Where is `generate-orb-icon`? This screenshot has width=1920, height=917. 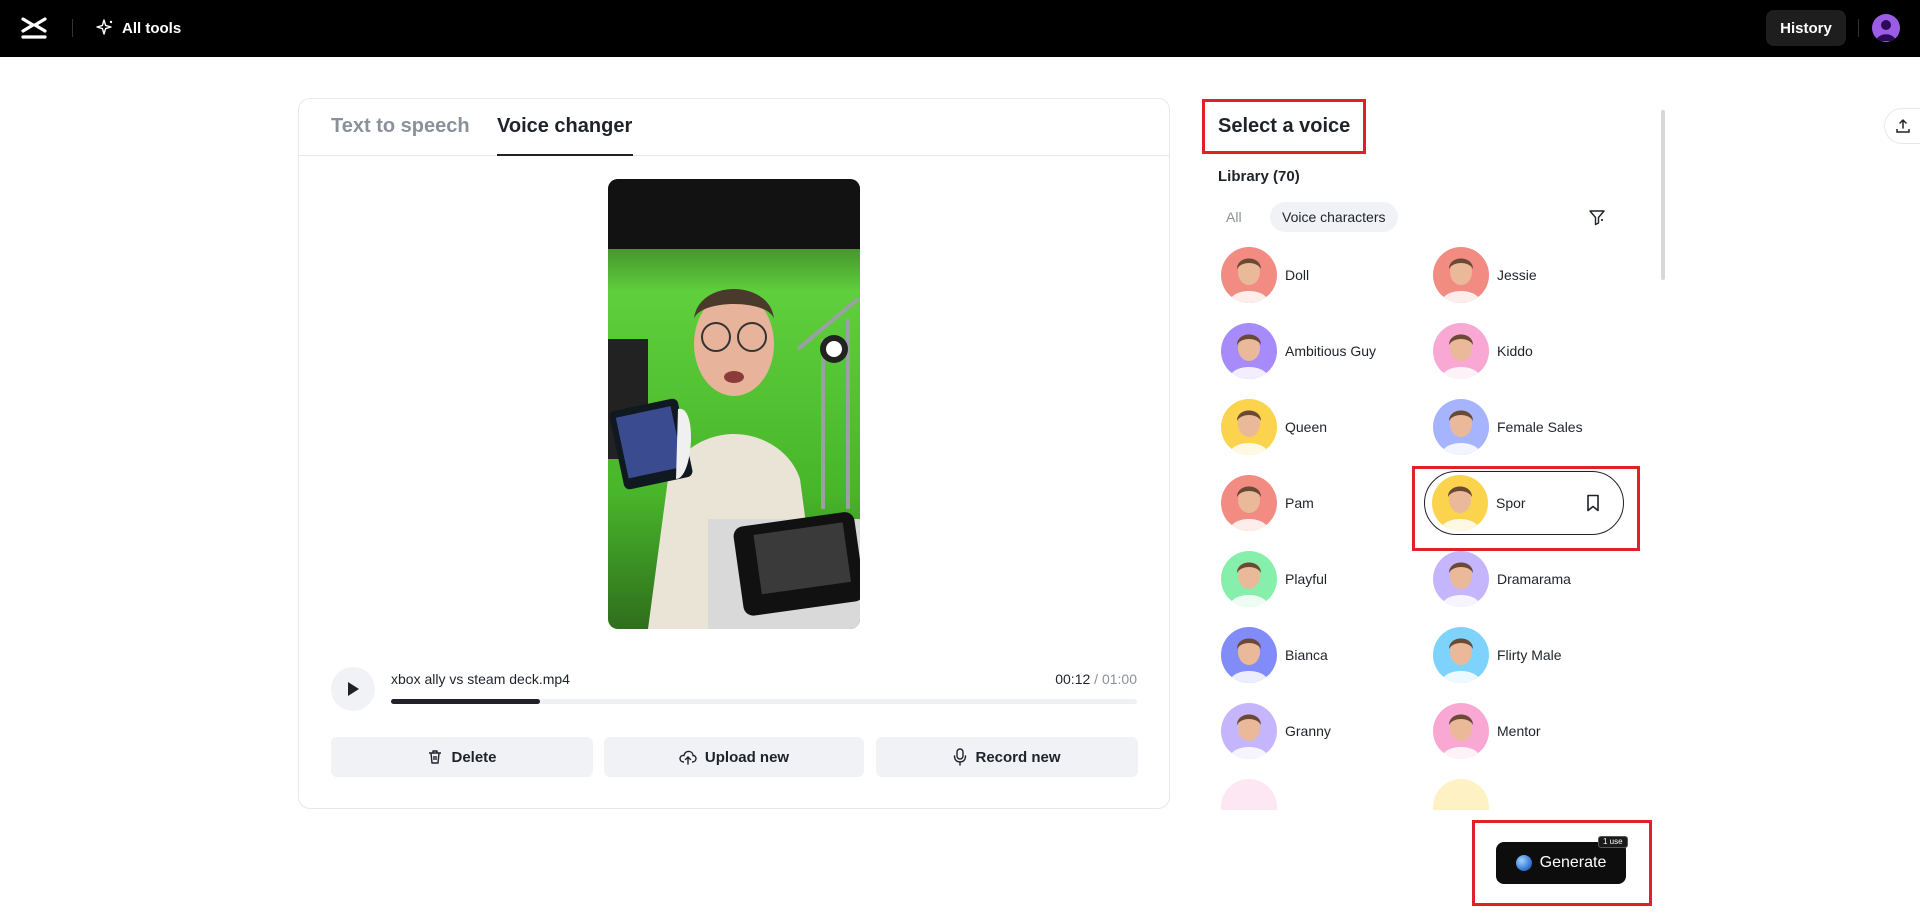
generate-orb-icon is located at coordinates (1523, 863).